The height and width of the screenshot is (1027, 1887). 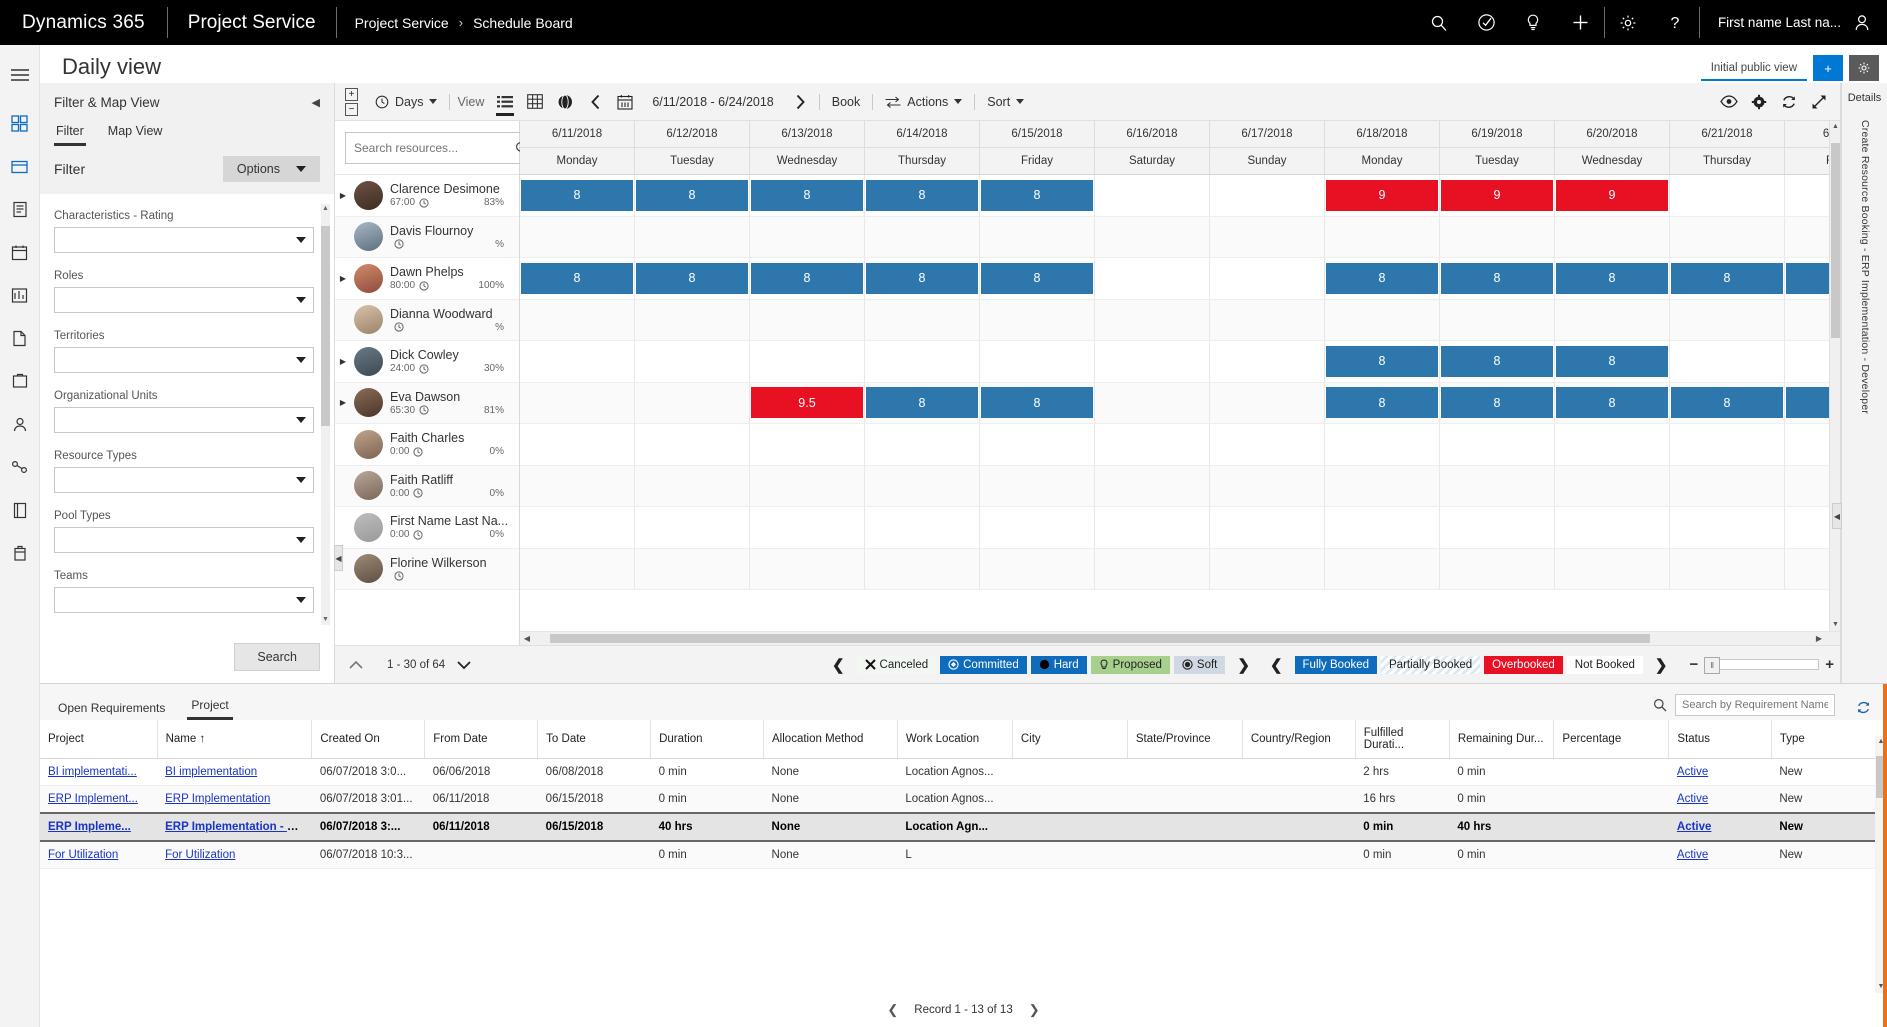 I want to click on resource-types-select, so click(x=184, y=480).